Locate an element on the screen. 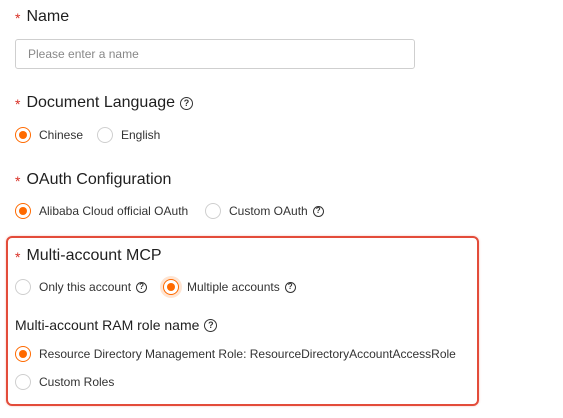  name-field-label: * Name is located at coordinates (42, 17).